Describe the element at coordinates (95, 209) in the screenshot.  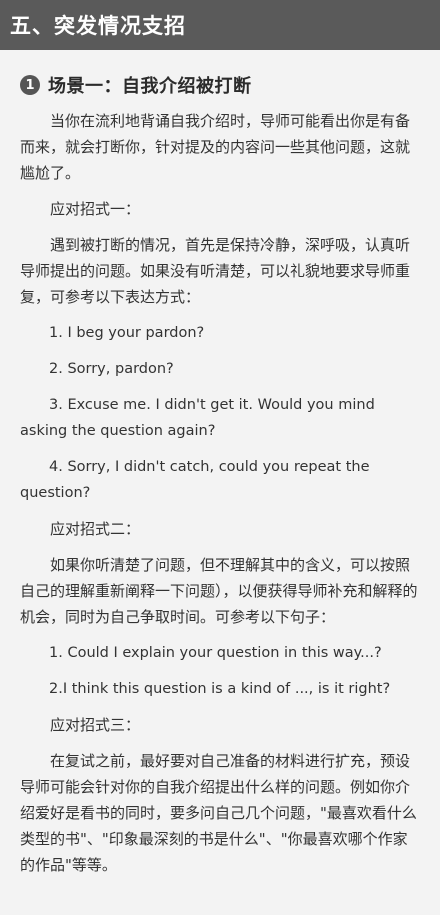
I see `strategy-one-label: 应对招式一：` at that location.